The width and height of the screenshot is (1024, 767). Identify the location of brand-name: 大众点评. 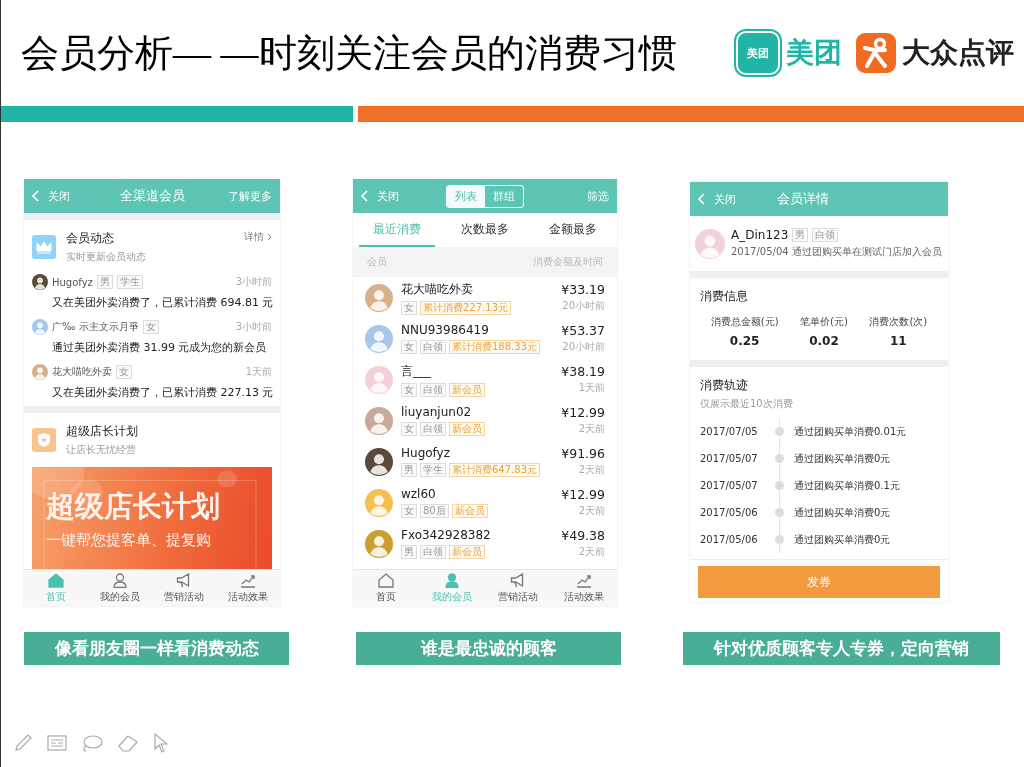
(958, 53).